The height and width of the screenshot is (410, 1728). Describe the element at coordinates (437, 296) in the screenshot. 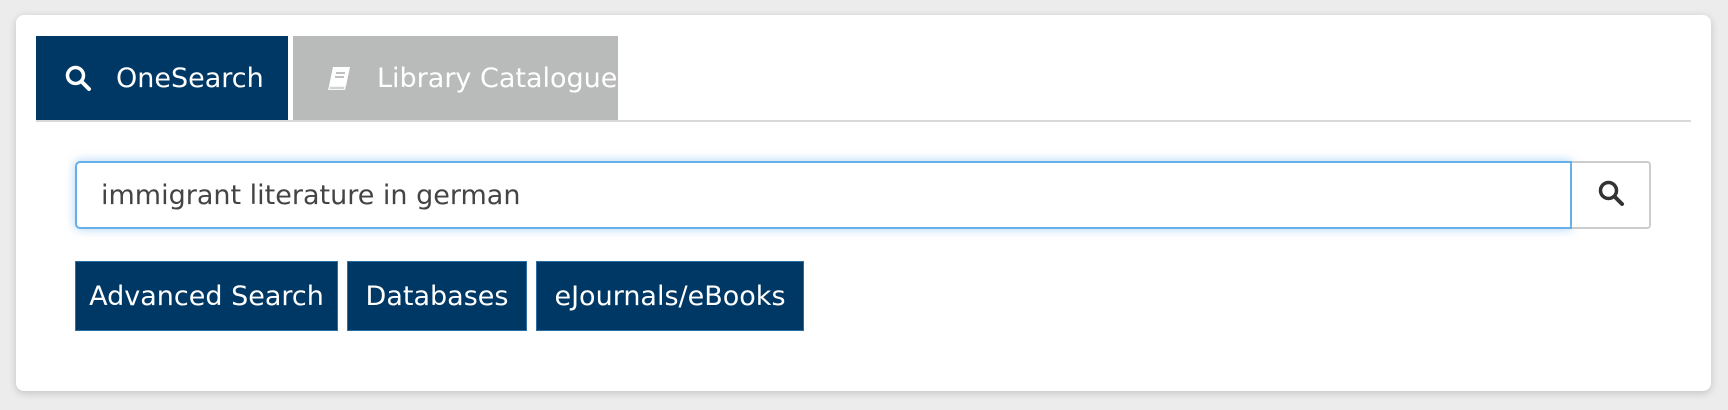

I see `databases-button: Databases` at that location.